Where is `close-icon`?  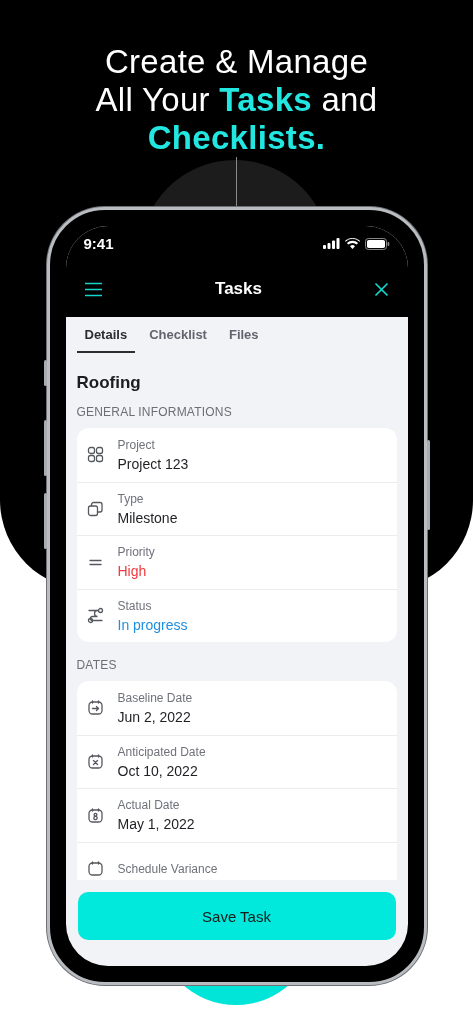
close-icon is located at coordinates (382, 289).